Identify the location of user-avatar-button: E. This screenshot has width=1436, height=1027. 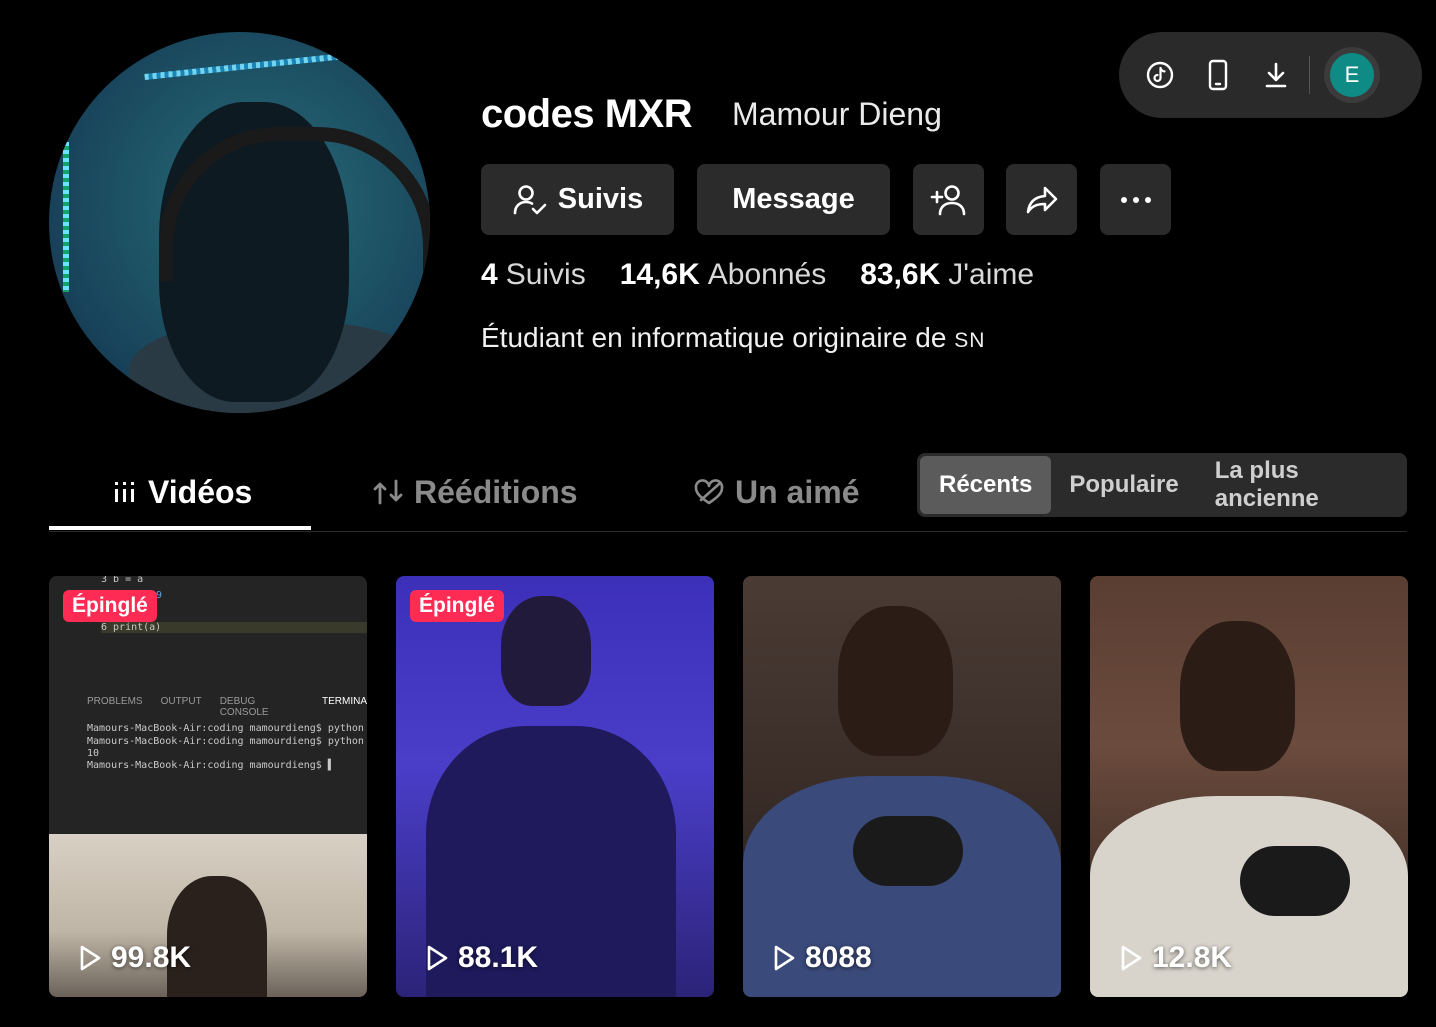
(1352, 75).